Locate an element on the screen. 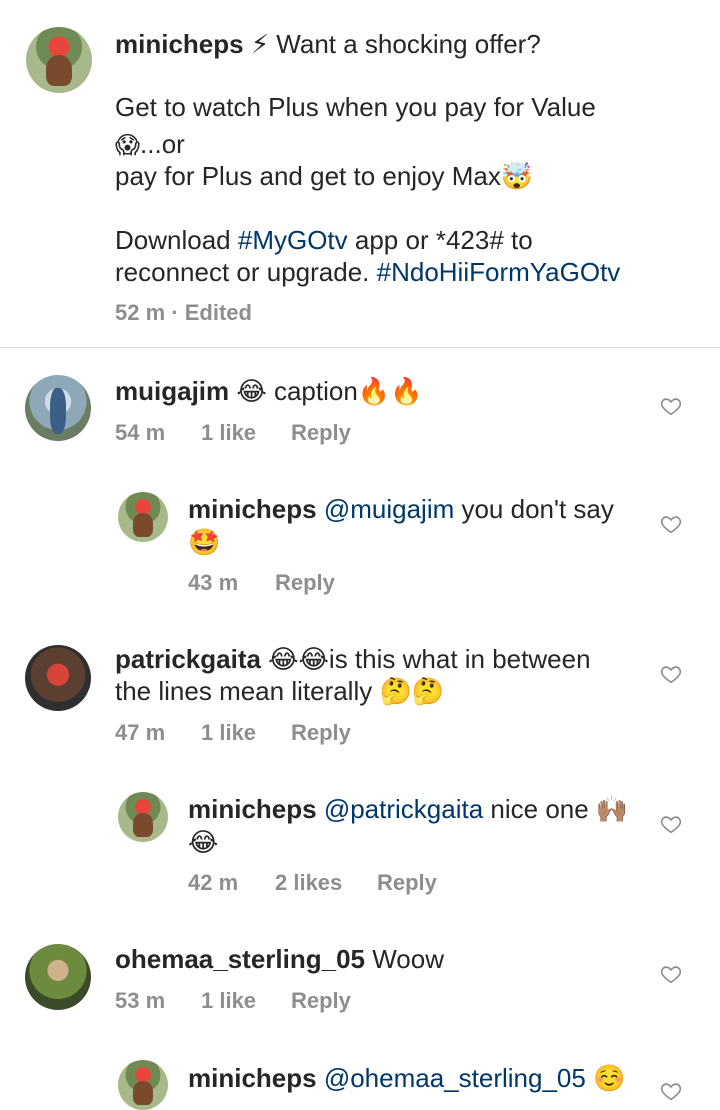  caption-line-6: reconnect or upgrade. #NdoHiiFormYaGOtv is located at coordinates (368, 272).